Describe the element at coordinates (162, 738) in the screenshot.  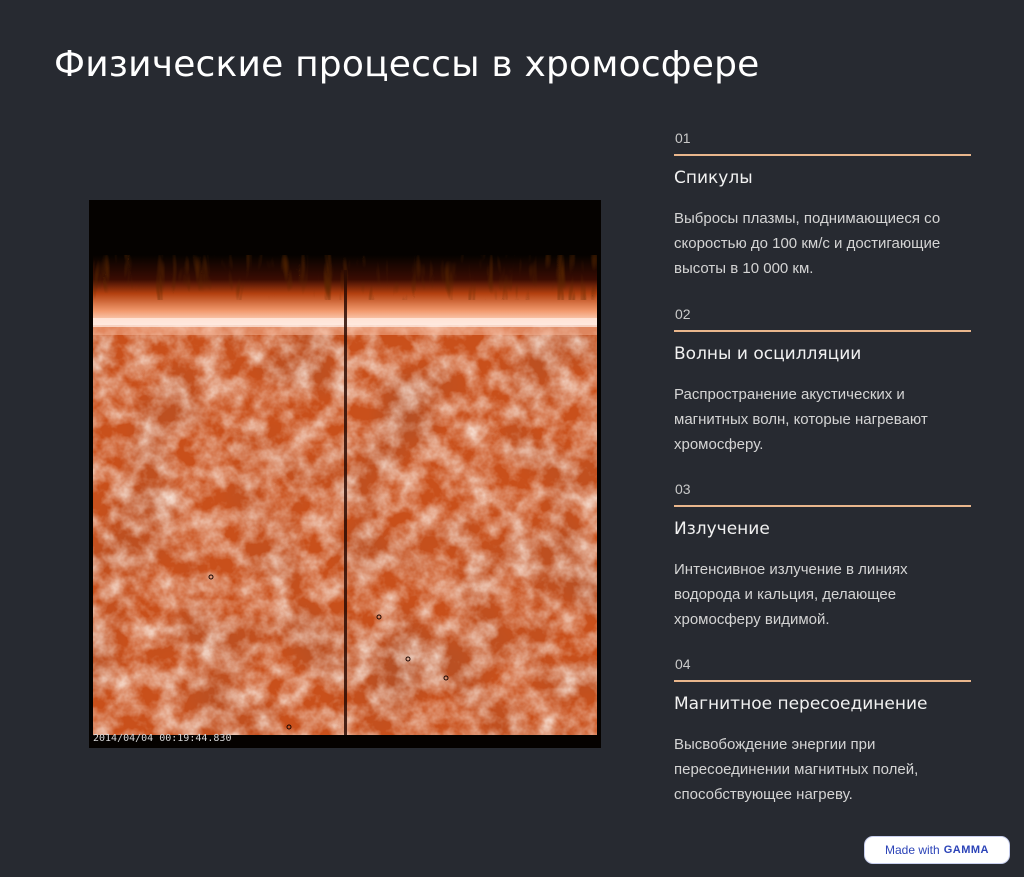
I see `image-timestamp: 2014/04/04 00:19:44.830` at that location.